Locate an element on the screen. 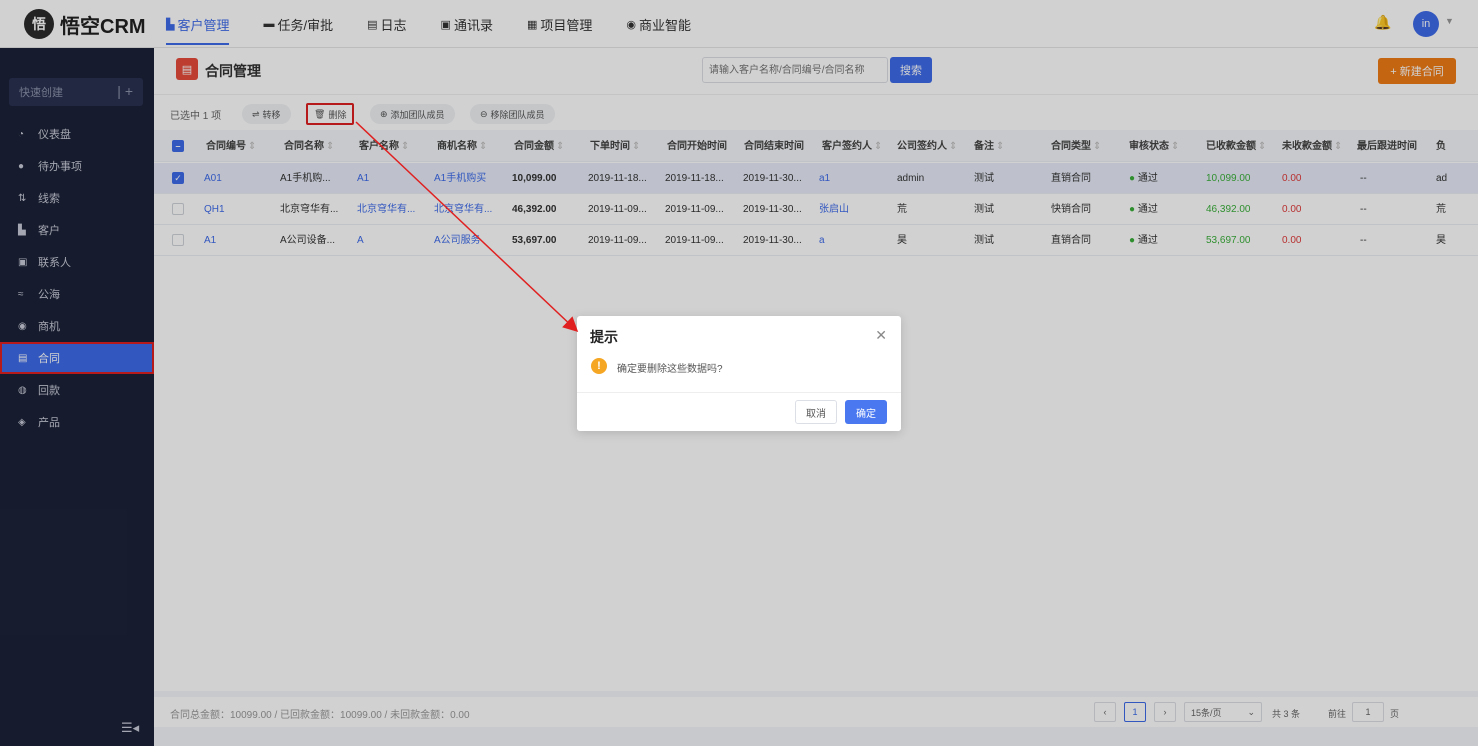 The height and width of the screenshot is (746, 1478). close-icon: ✕ is located at coordinates (881, 335).